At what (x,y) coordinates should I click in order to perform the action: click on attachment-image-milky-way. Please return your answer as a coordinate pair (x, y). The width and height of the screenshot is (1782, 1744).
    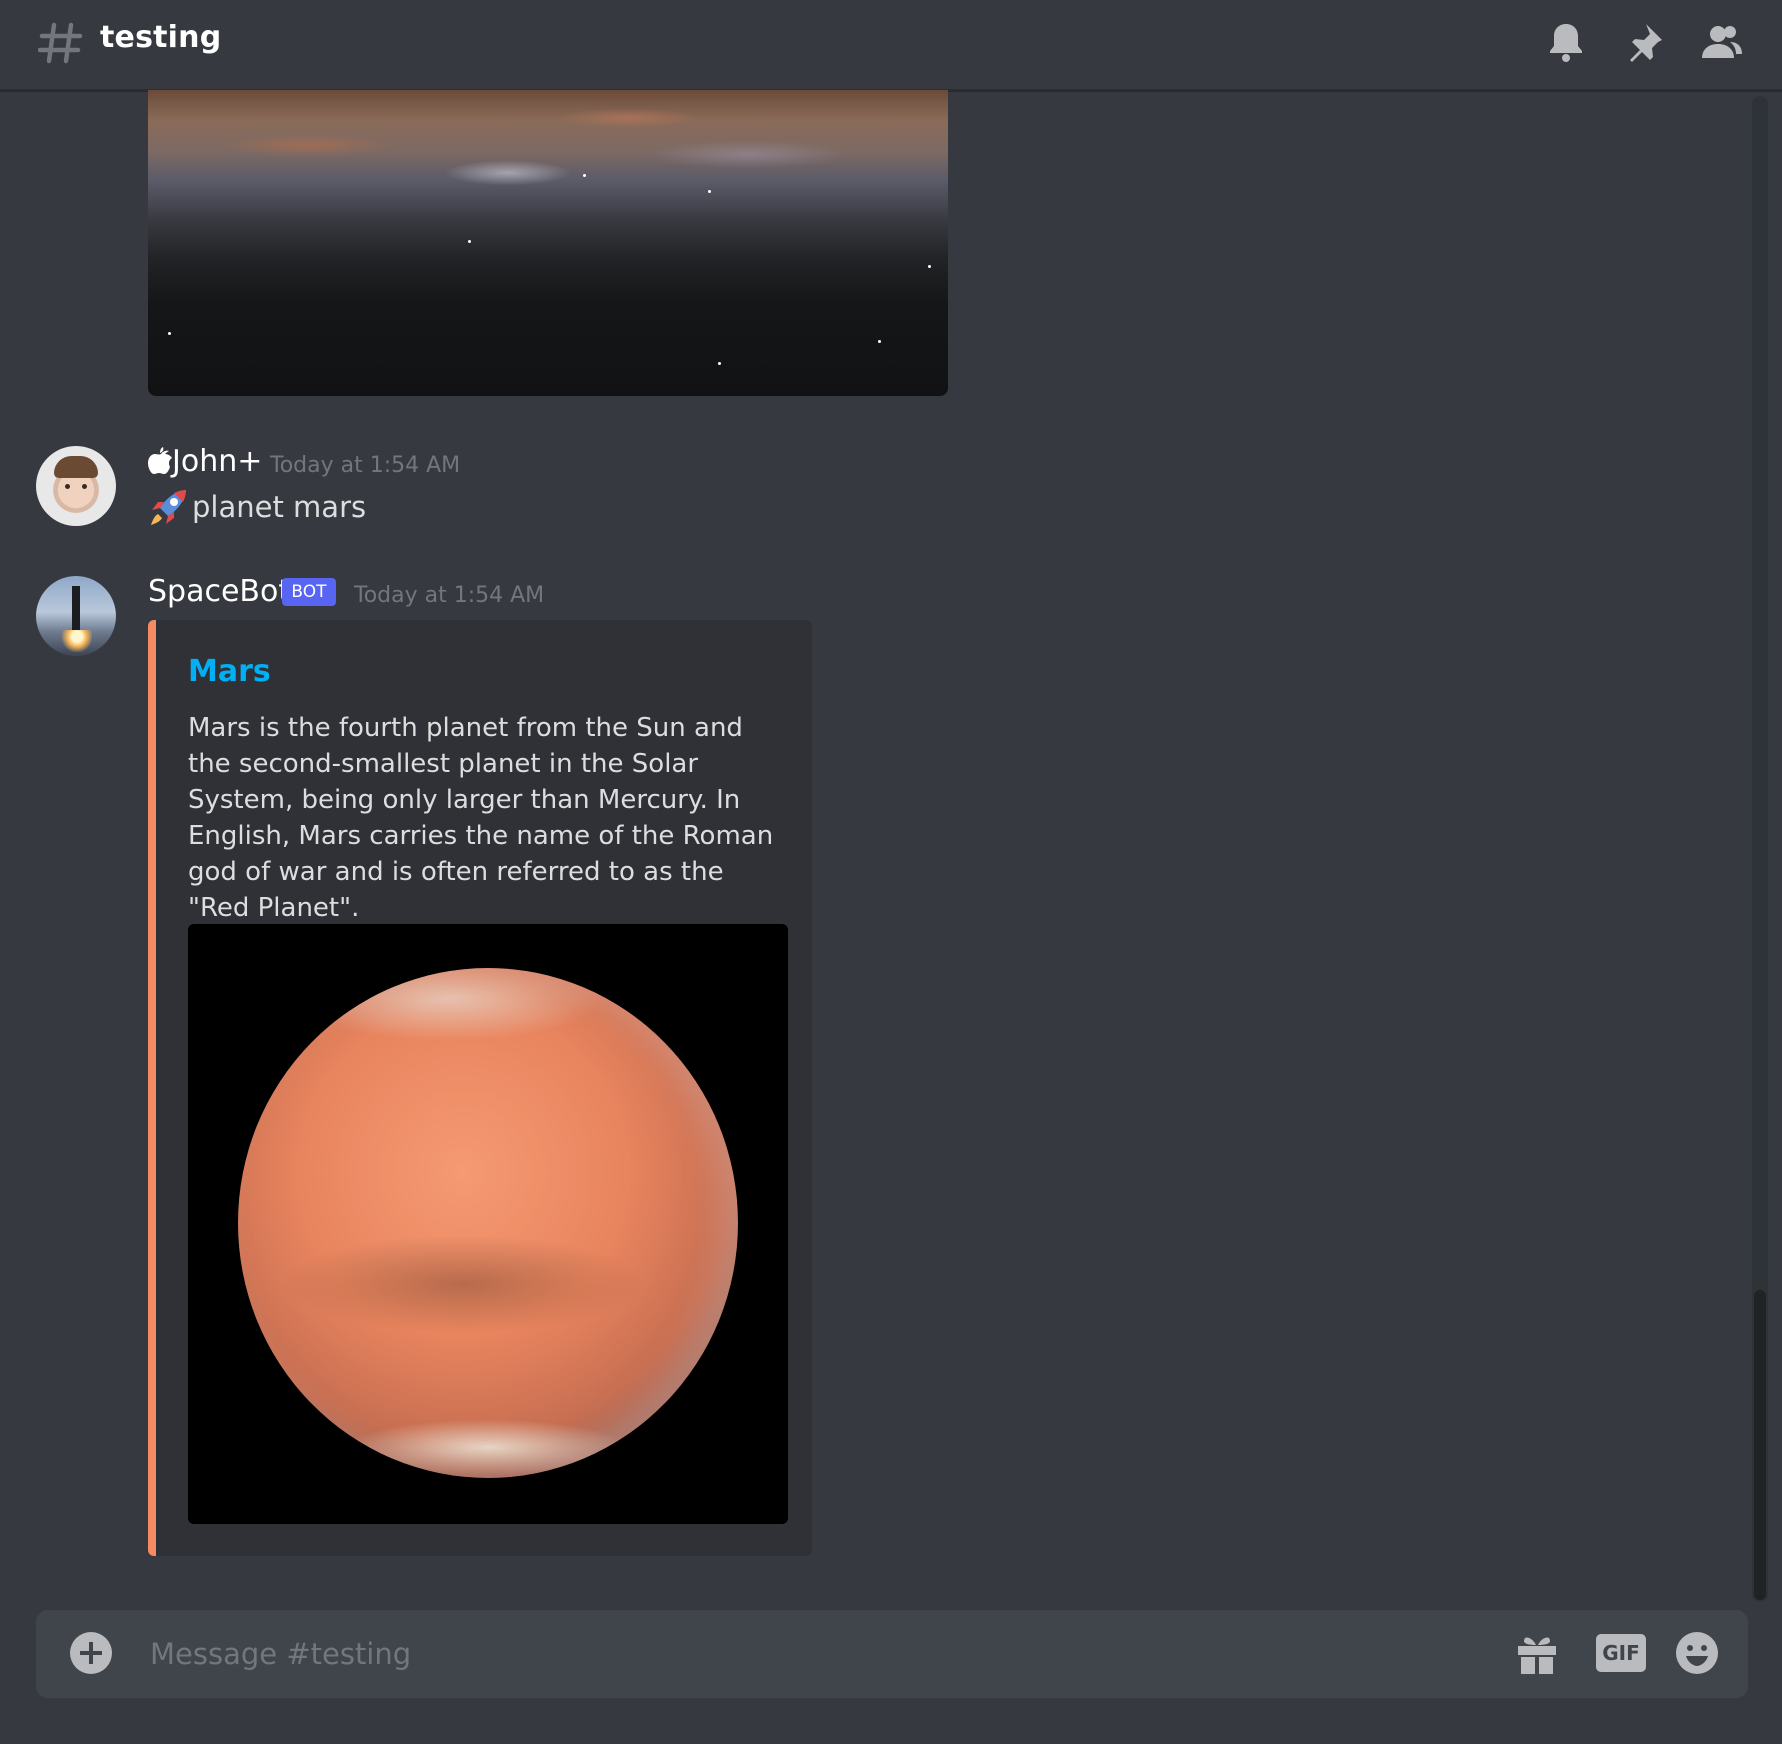
    Looking at the image, I should click on (548, 243).